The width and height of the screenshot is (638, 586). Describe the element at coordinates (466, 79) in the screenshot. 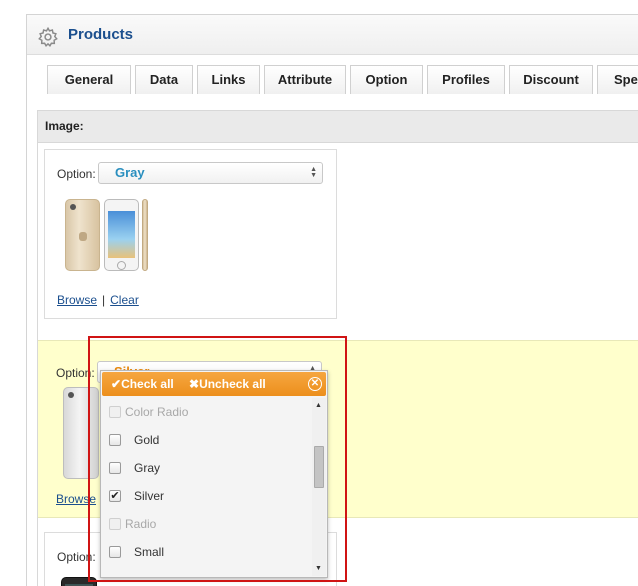

I see `tab-profiles: Profiles` at that location.